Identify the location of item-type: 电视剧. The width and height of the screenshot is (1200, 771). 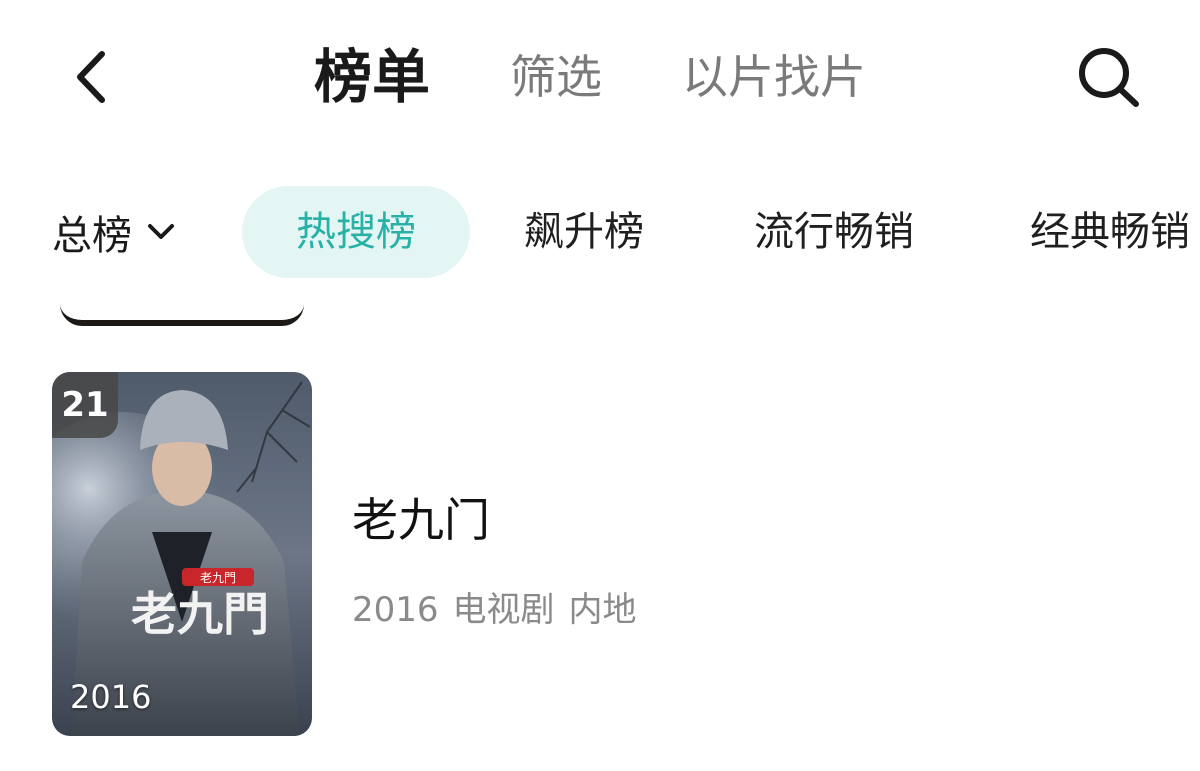
(503, 610).